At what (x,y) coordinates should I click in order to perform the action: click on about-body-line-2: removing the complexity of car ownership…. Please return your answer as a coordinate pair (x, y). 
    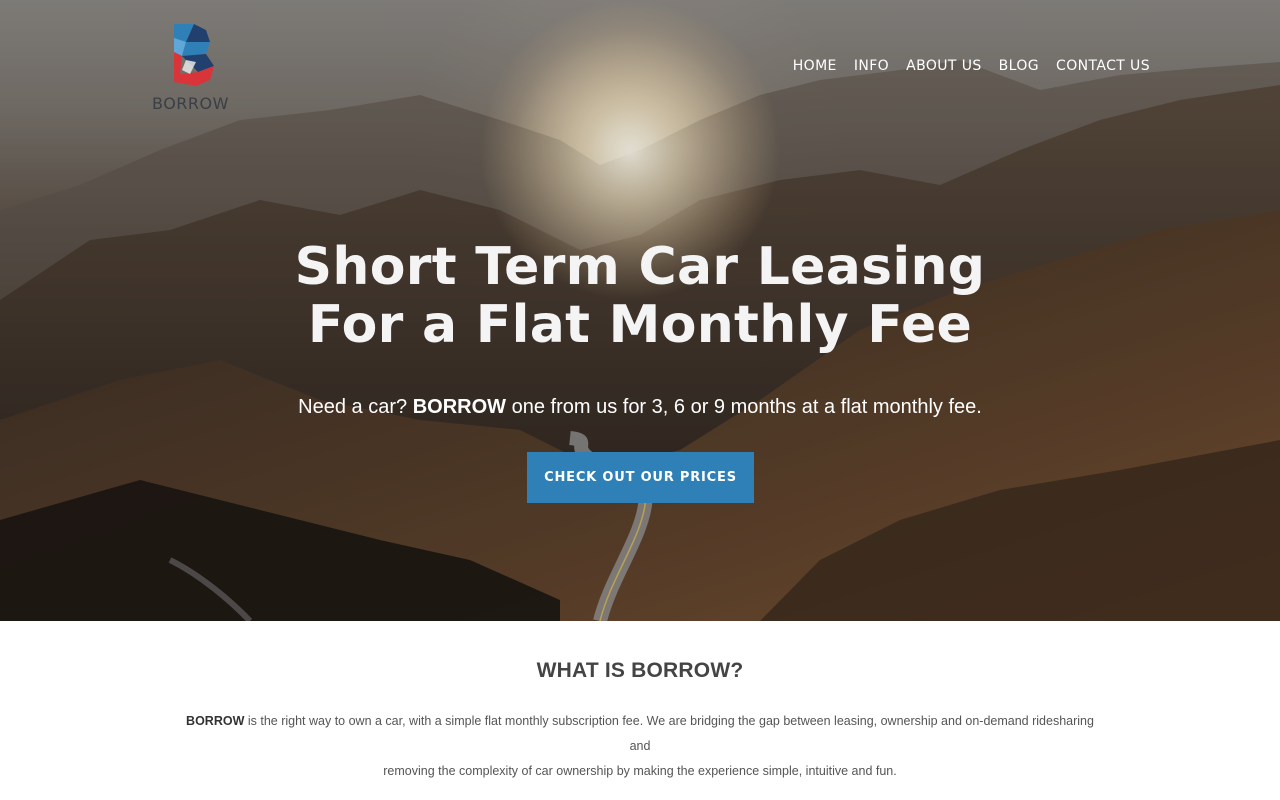
    Looking at the image, I should click on (640, 771).